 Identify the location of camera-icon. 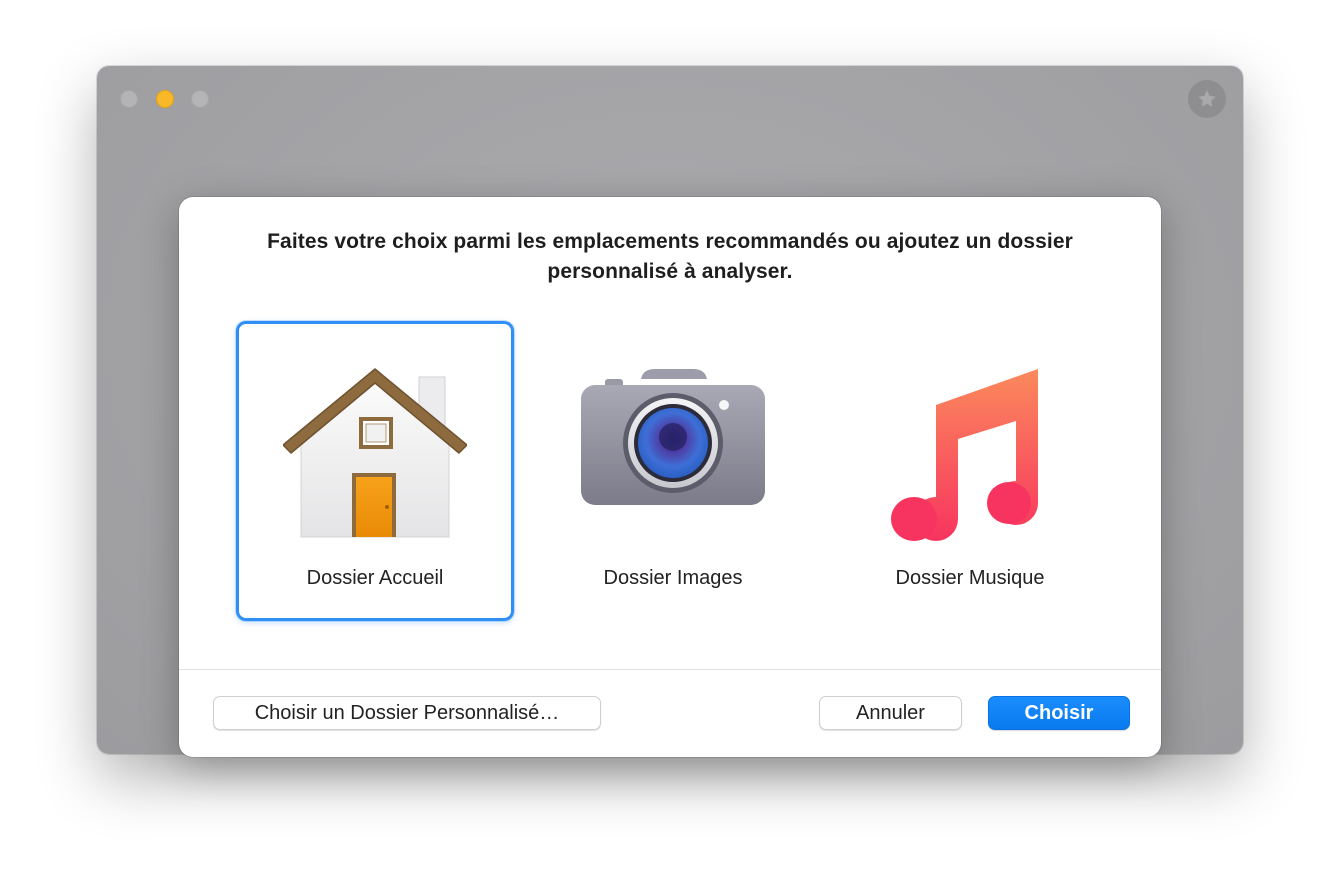
(673, 453).